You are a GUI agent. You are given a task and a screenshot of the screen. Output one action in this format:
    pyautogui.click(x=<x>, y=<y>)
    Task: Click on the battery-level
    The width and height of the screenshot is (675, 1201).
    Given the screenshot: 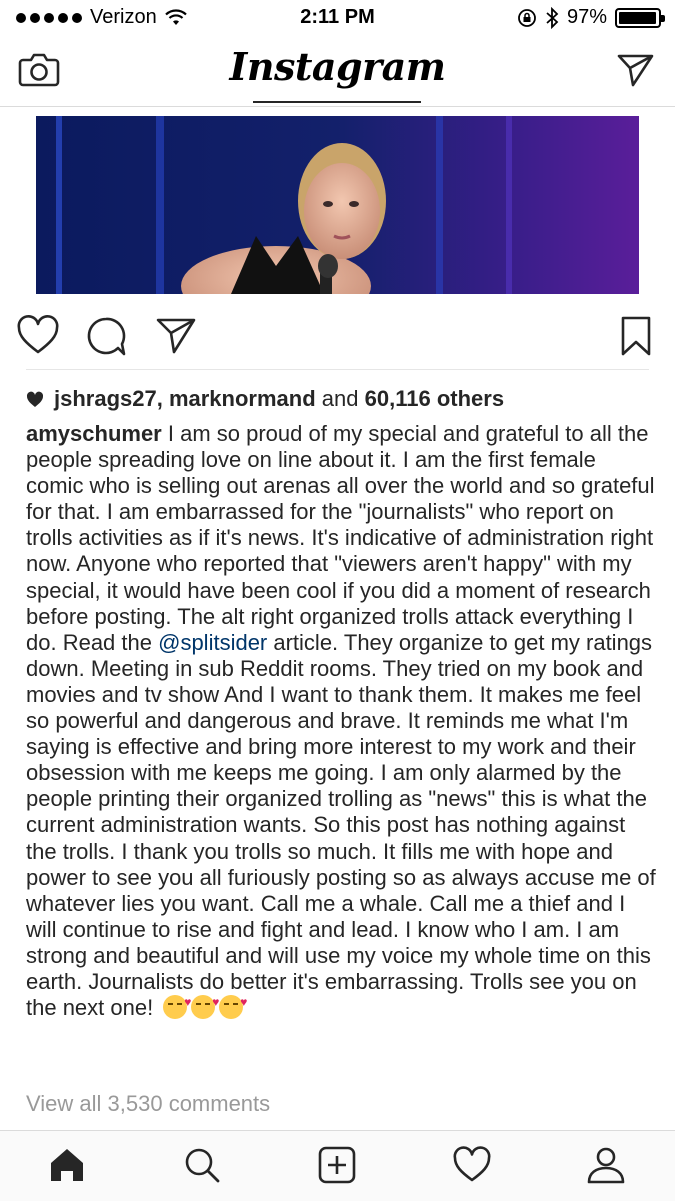 What is the action you would take?
    pyautogui.click(x=637, y=17)
    